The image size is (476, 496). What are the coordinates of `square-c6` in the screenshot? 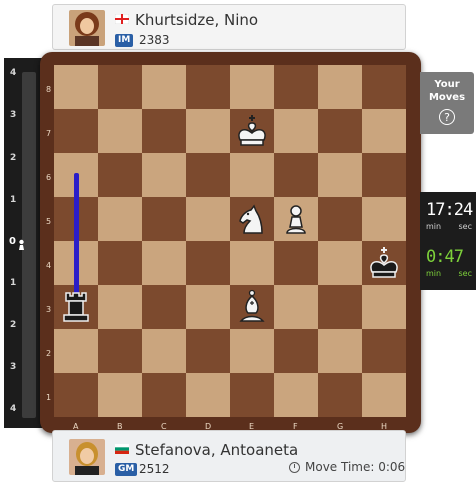 It's located at (164, 175).